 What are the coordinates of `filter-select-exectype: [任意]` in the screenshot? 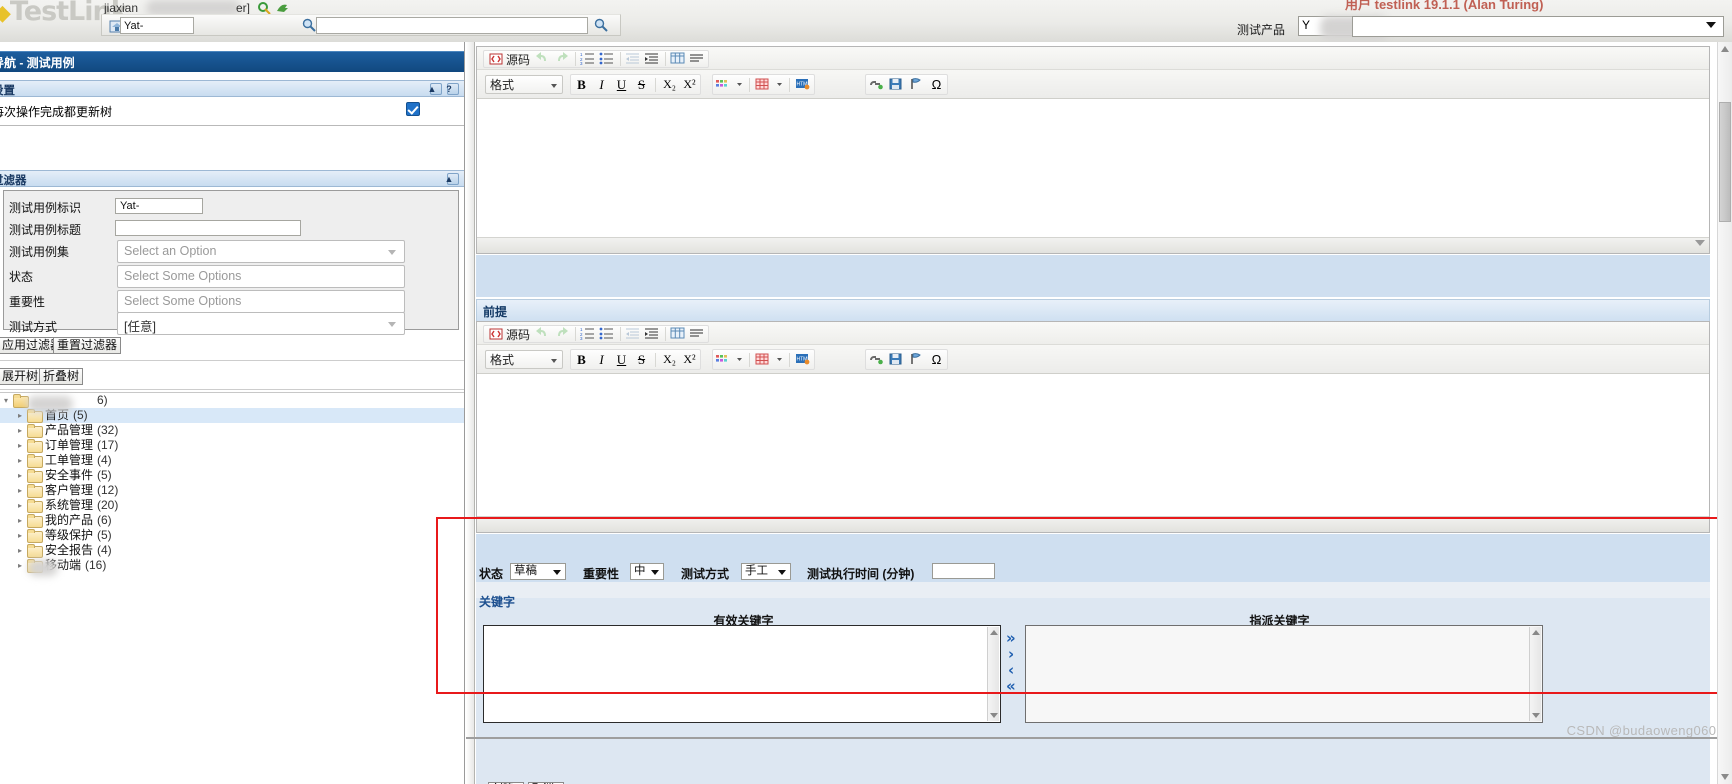 It's located at (261, 323).